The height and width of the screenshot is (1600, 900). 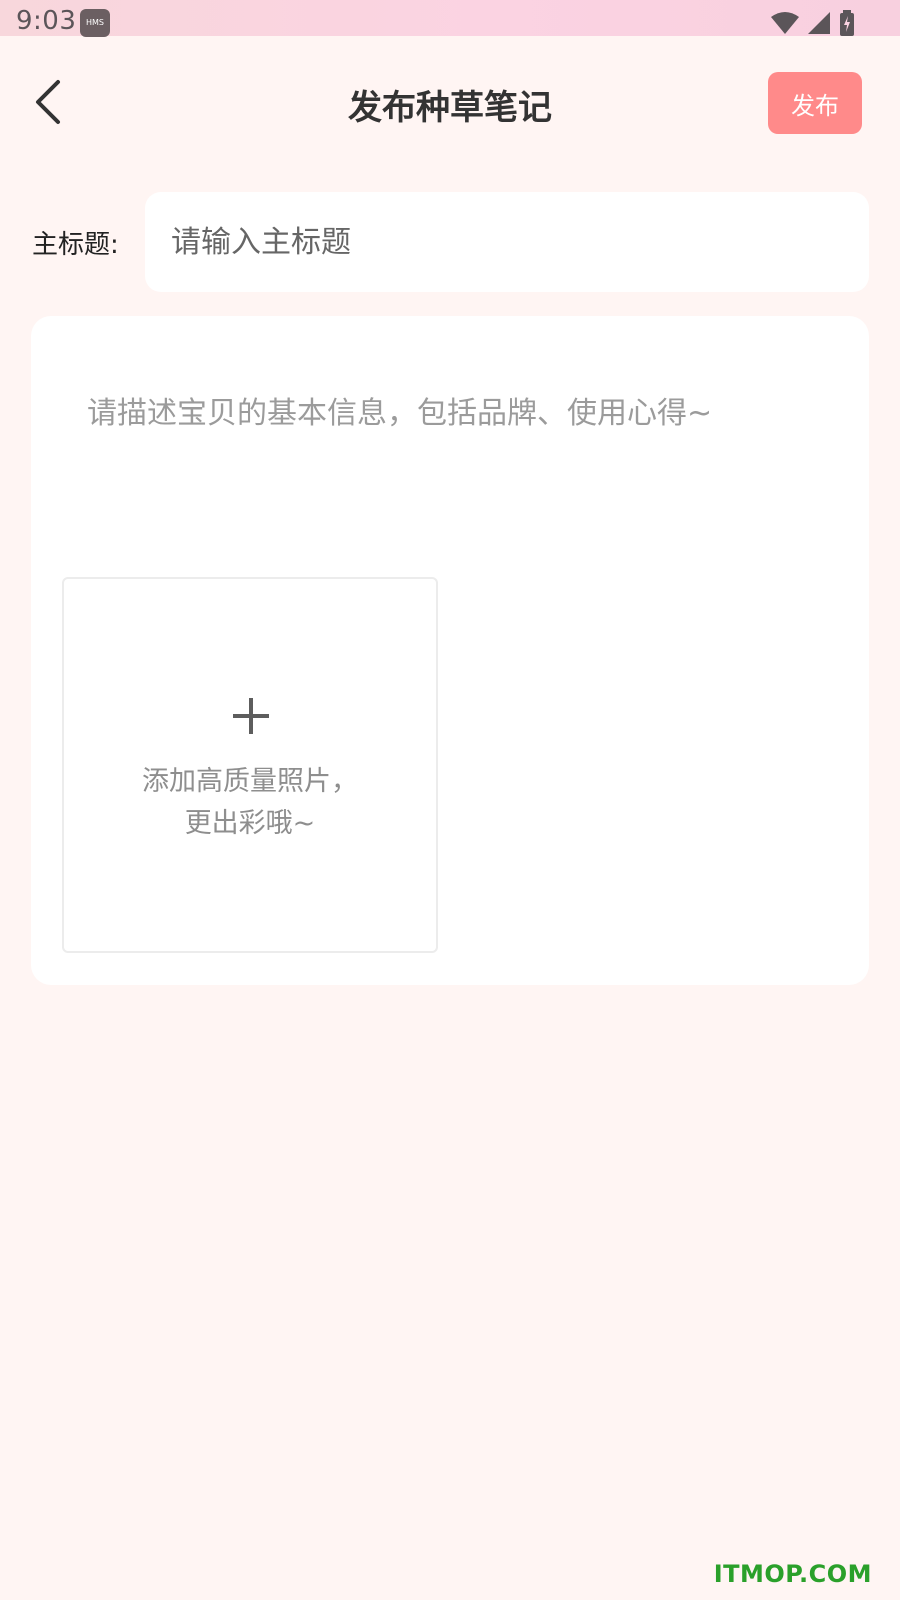 What do you see at coordinates (847, 23) in the screenshot?
I see `battery-charging-icon` at bounding box center [847, 23].